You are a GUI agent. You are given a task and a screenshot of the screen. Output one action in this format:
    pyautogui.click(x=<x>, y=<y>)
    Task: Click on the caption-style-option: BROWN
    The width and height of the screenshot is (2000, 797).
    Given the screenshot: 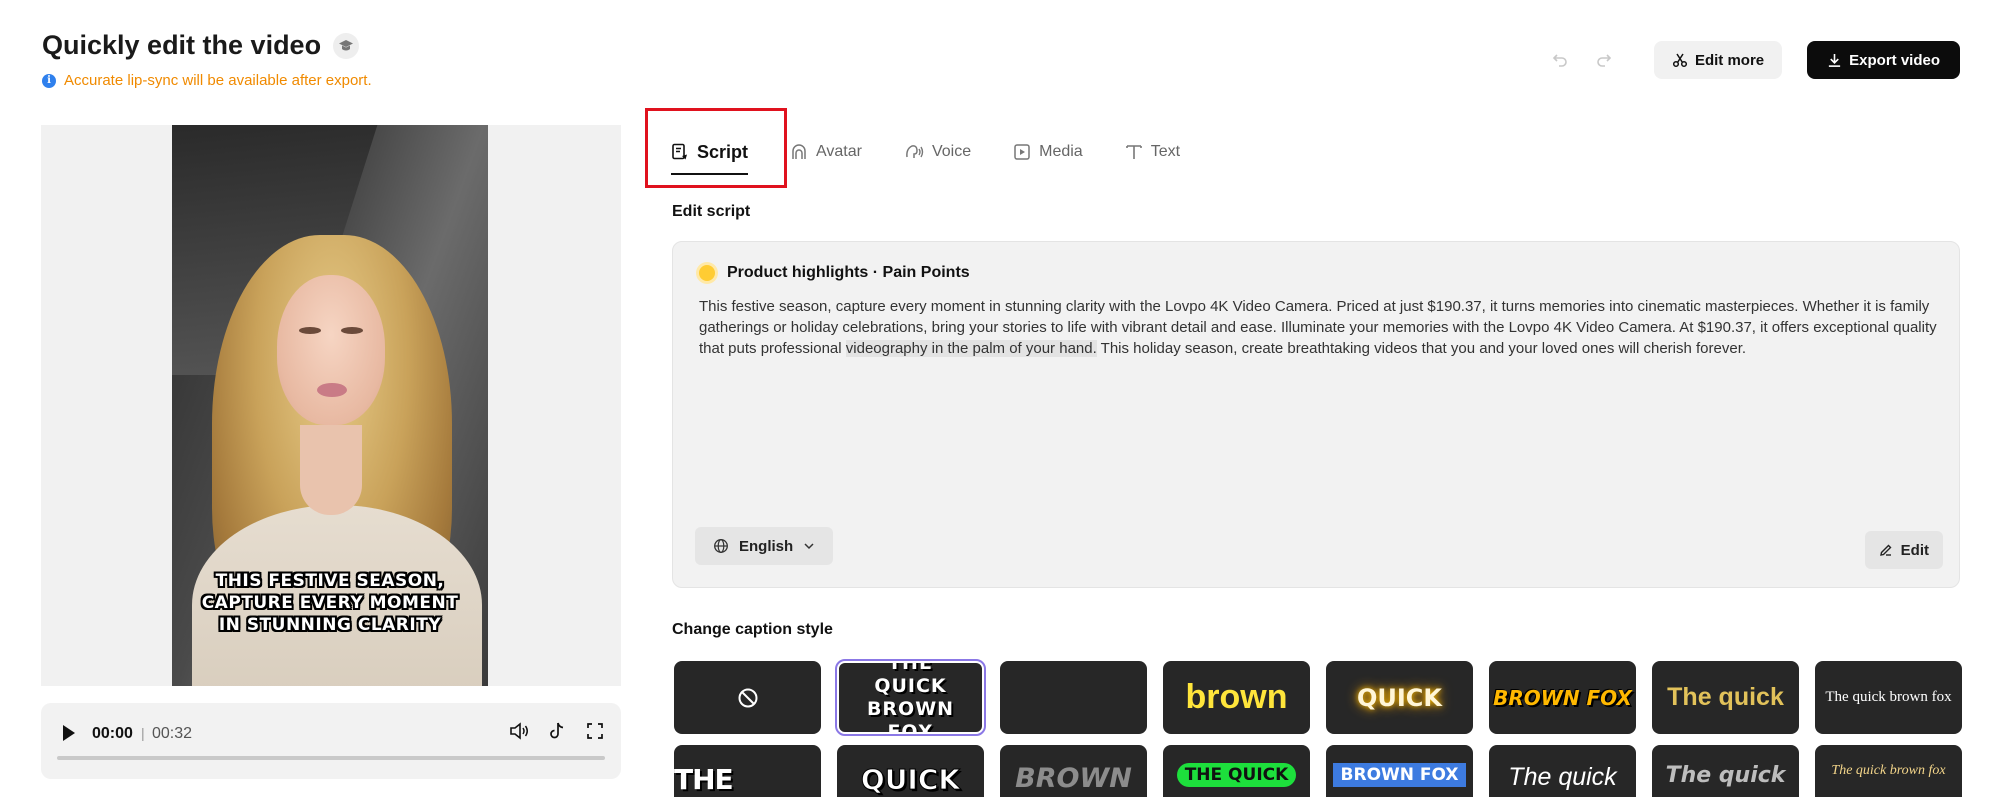 What is the action you would take?
    pyautogui.click(x=1073, y=771)
    